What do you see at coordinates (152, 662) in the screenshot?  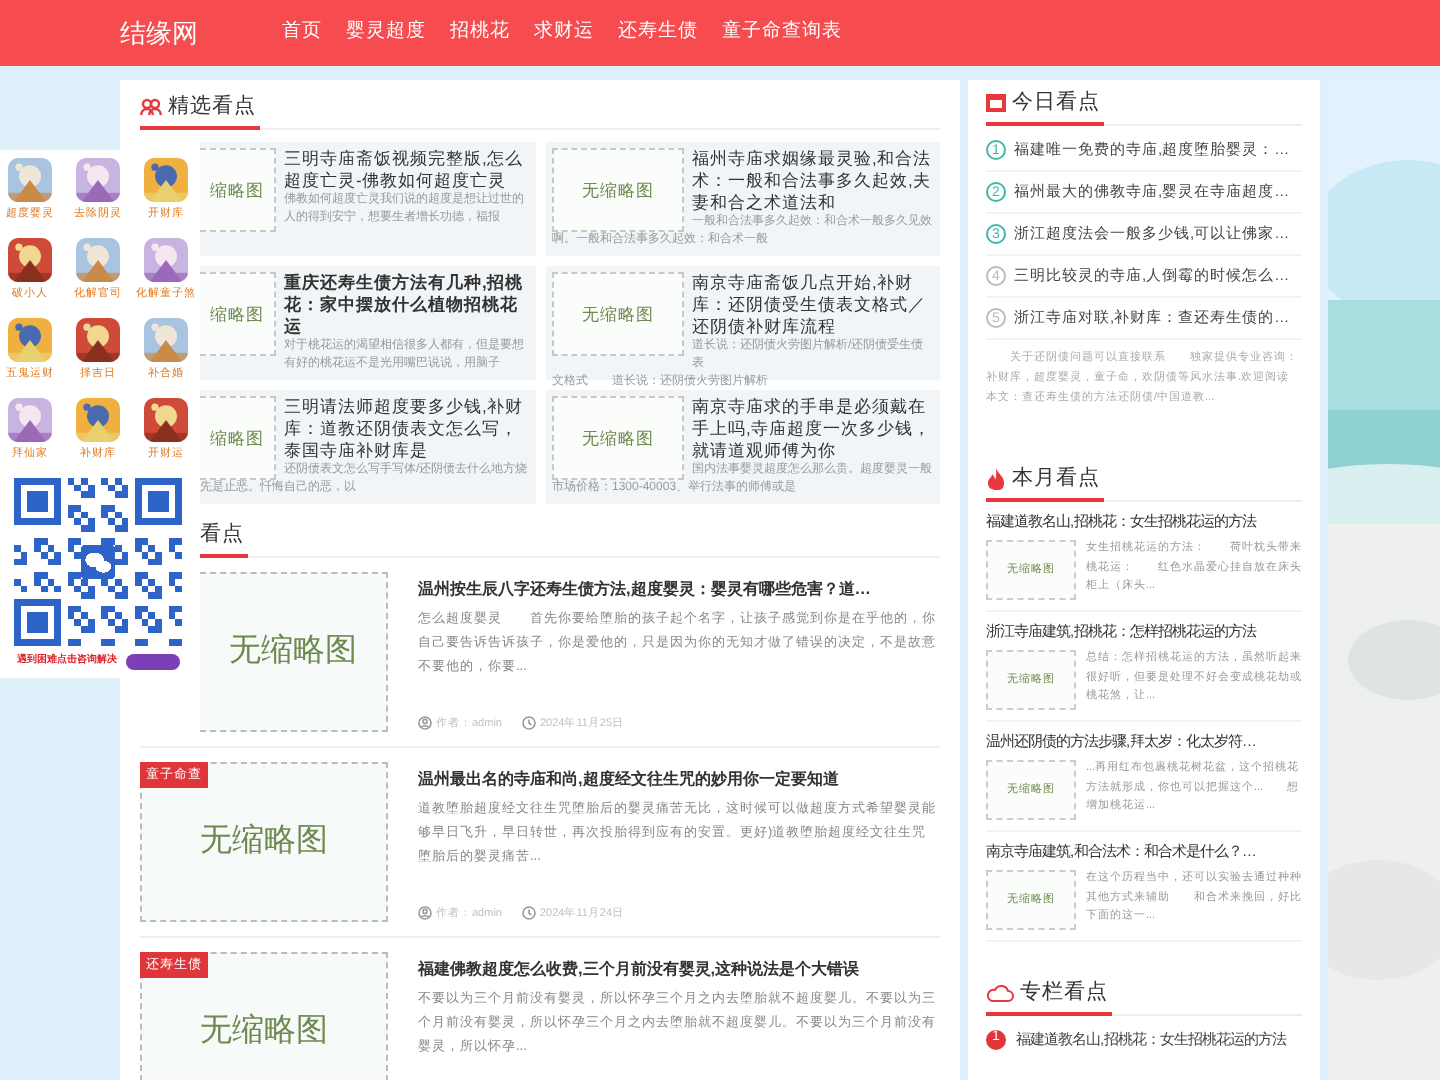 I see `consult-button` at bounding box center [152, 662].